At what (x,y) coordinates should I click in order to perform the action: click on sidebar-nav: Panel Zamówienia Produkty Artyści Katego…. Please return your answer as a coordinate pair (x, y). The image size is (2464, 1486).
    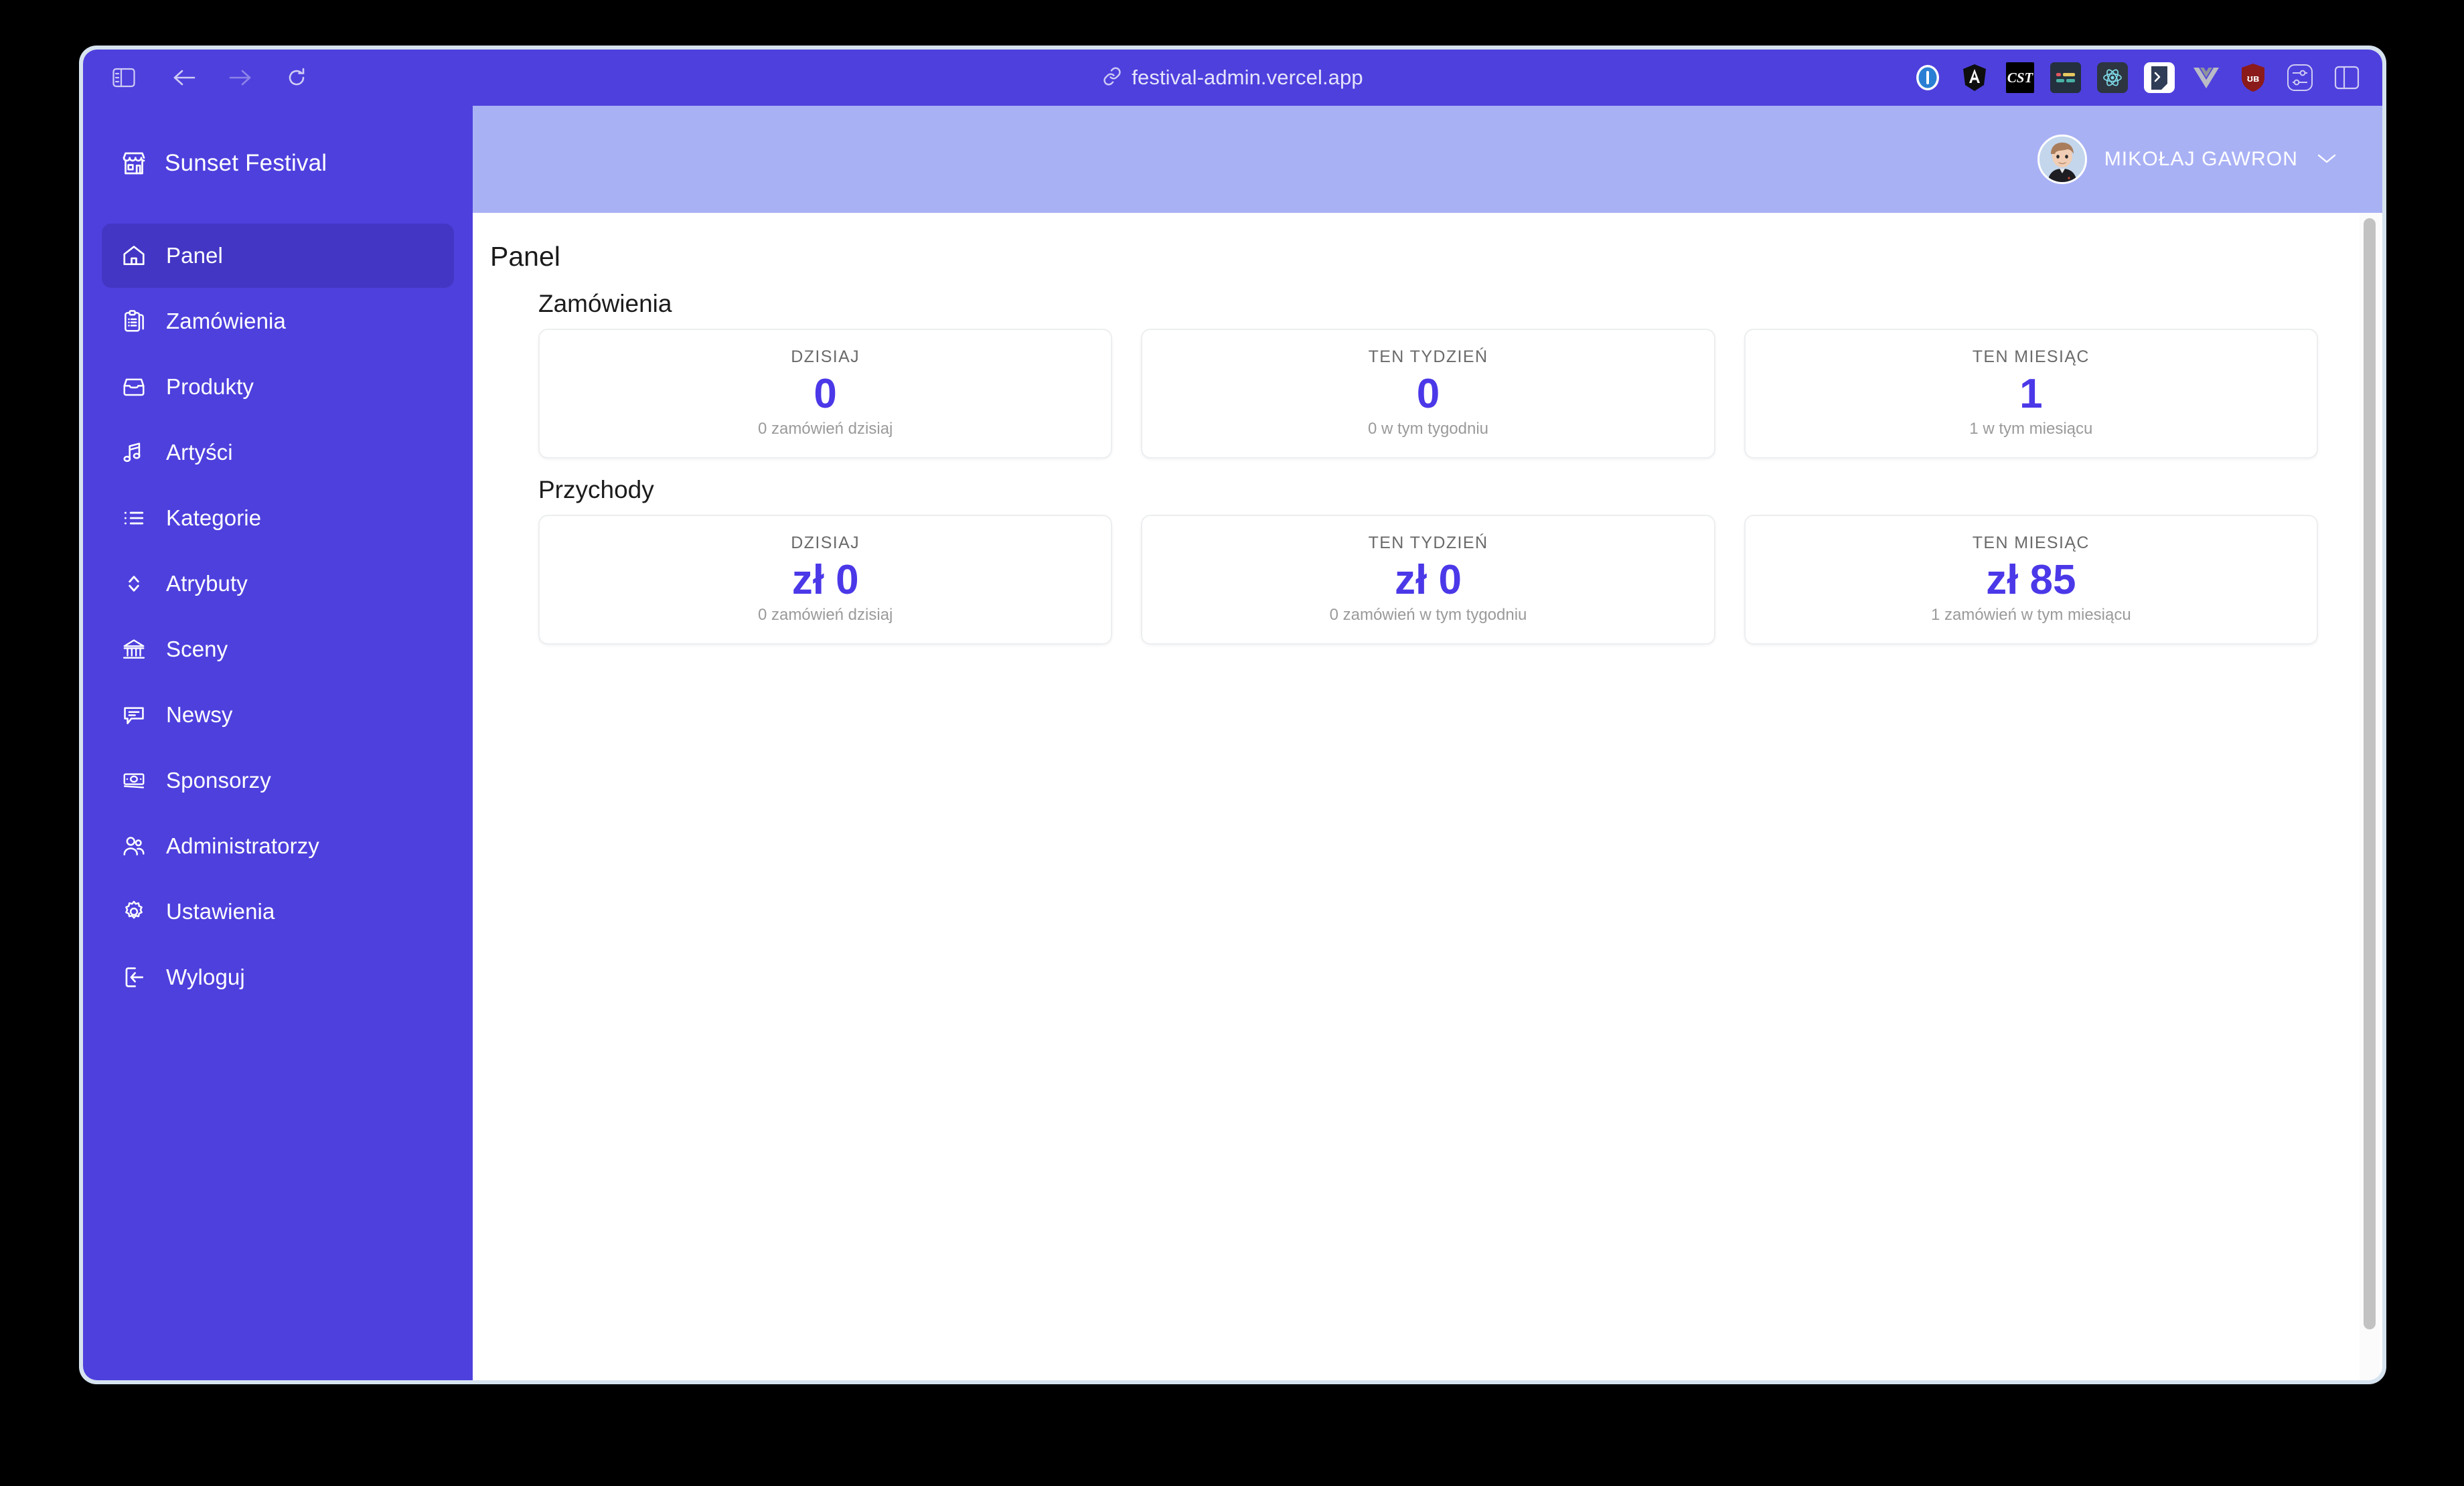
    Looking at the image, I should click on (278, 618).